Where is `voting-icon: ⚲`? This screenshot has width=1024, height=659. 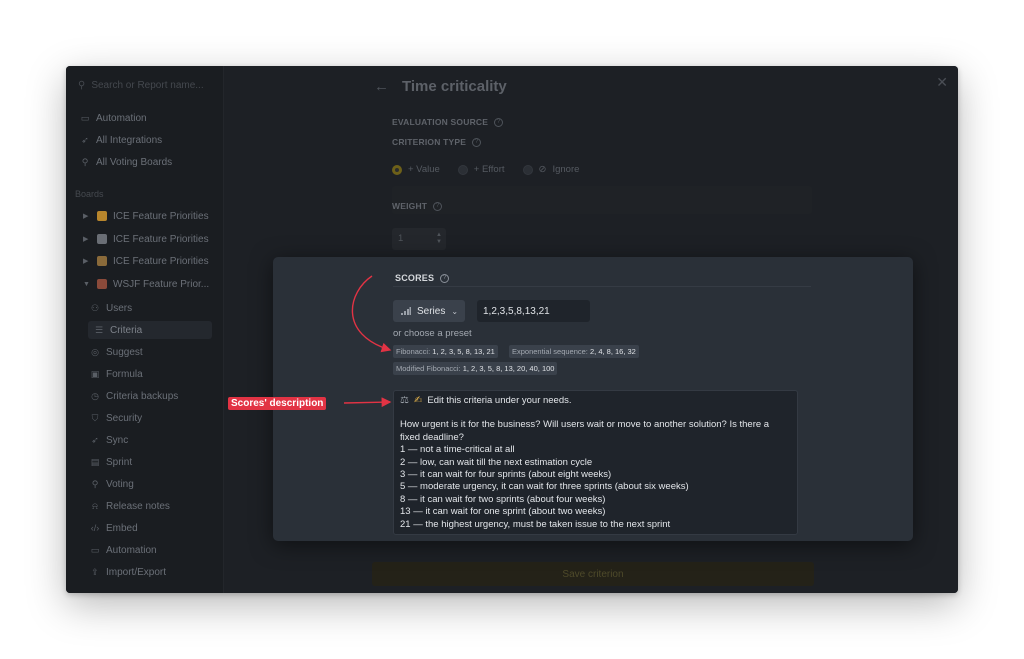 voting-icon: ⚲ is located at coordinates (95, 483).